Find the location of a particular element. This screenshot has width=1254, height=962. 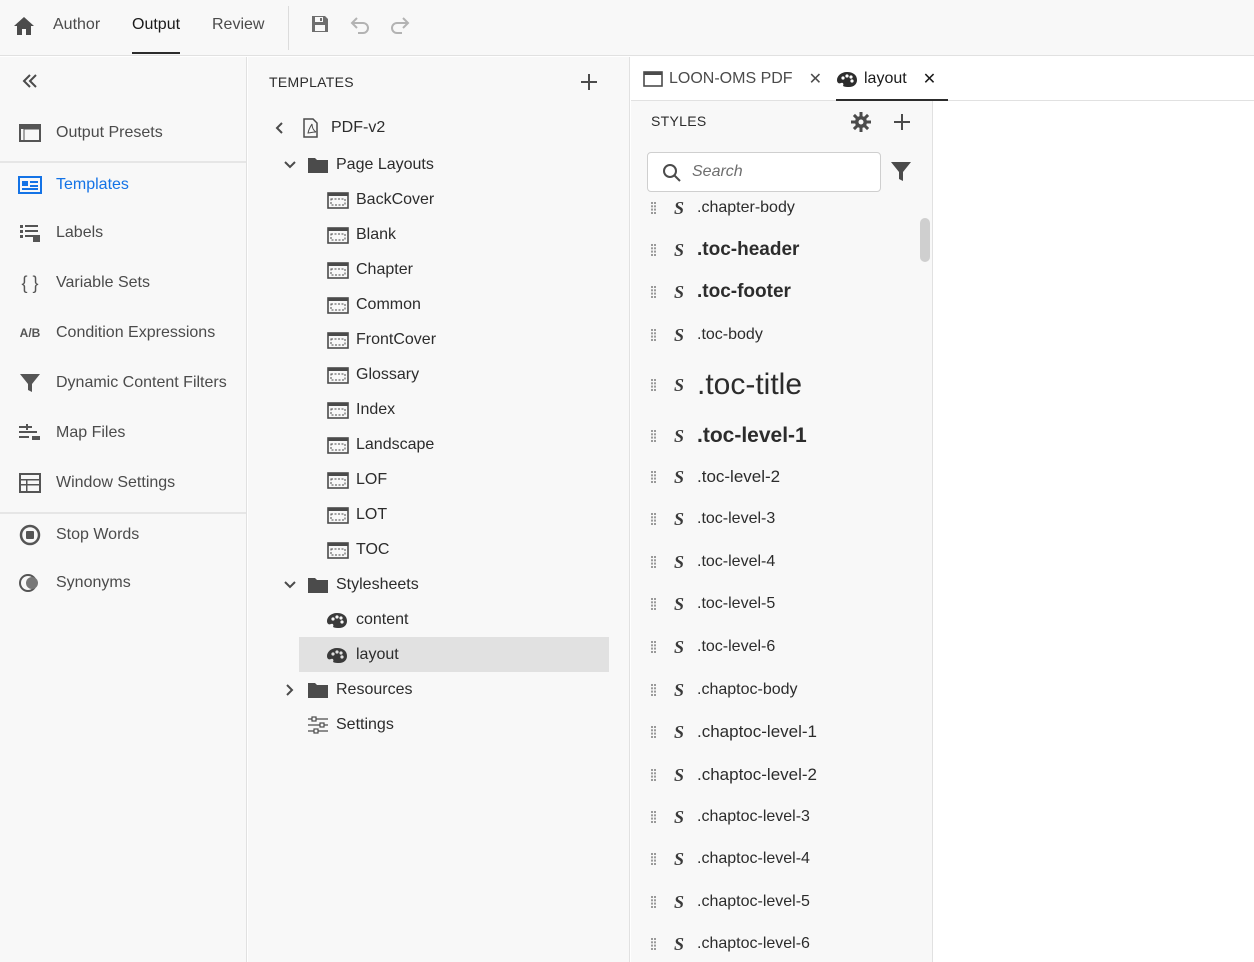

collapse-panel-icon is located at coordinates (30, 81).